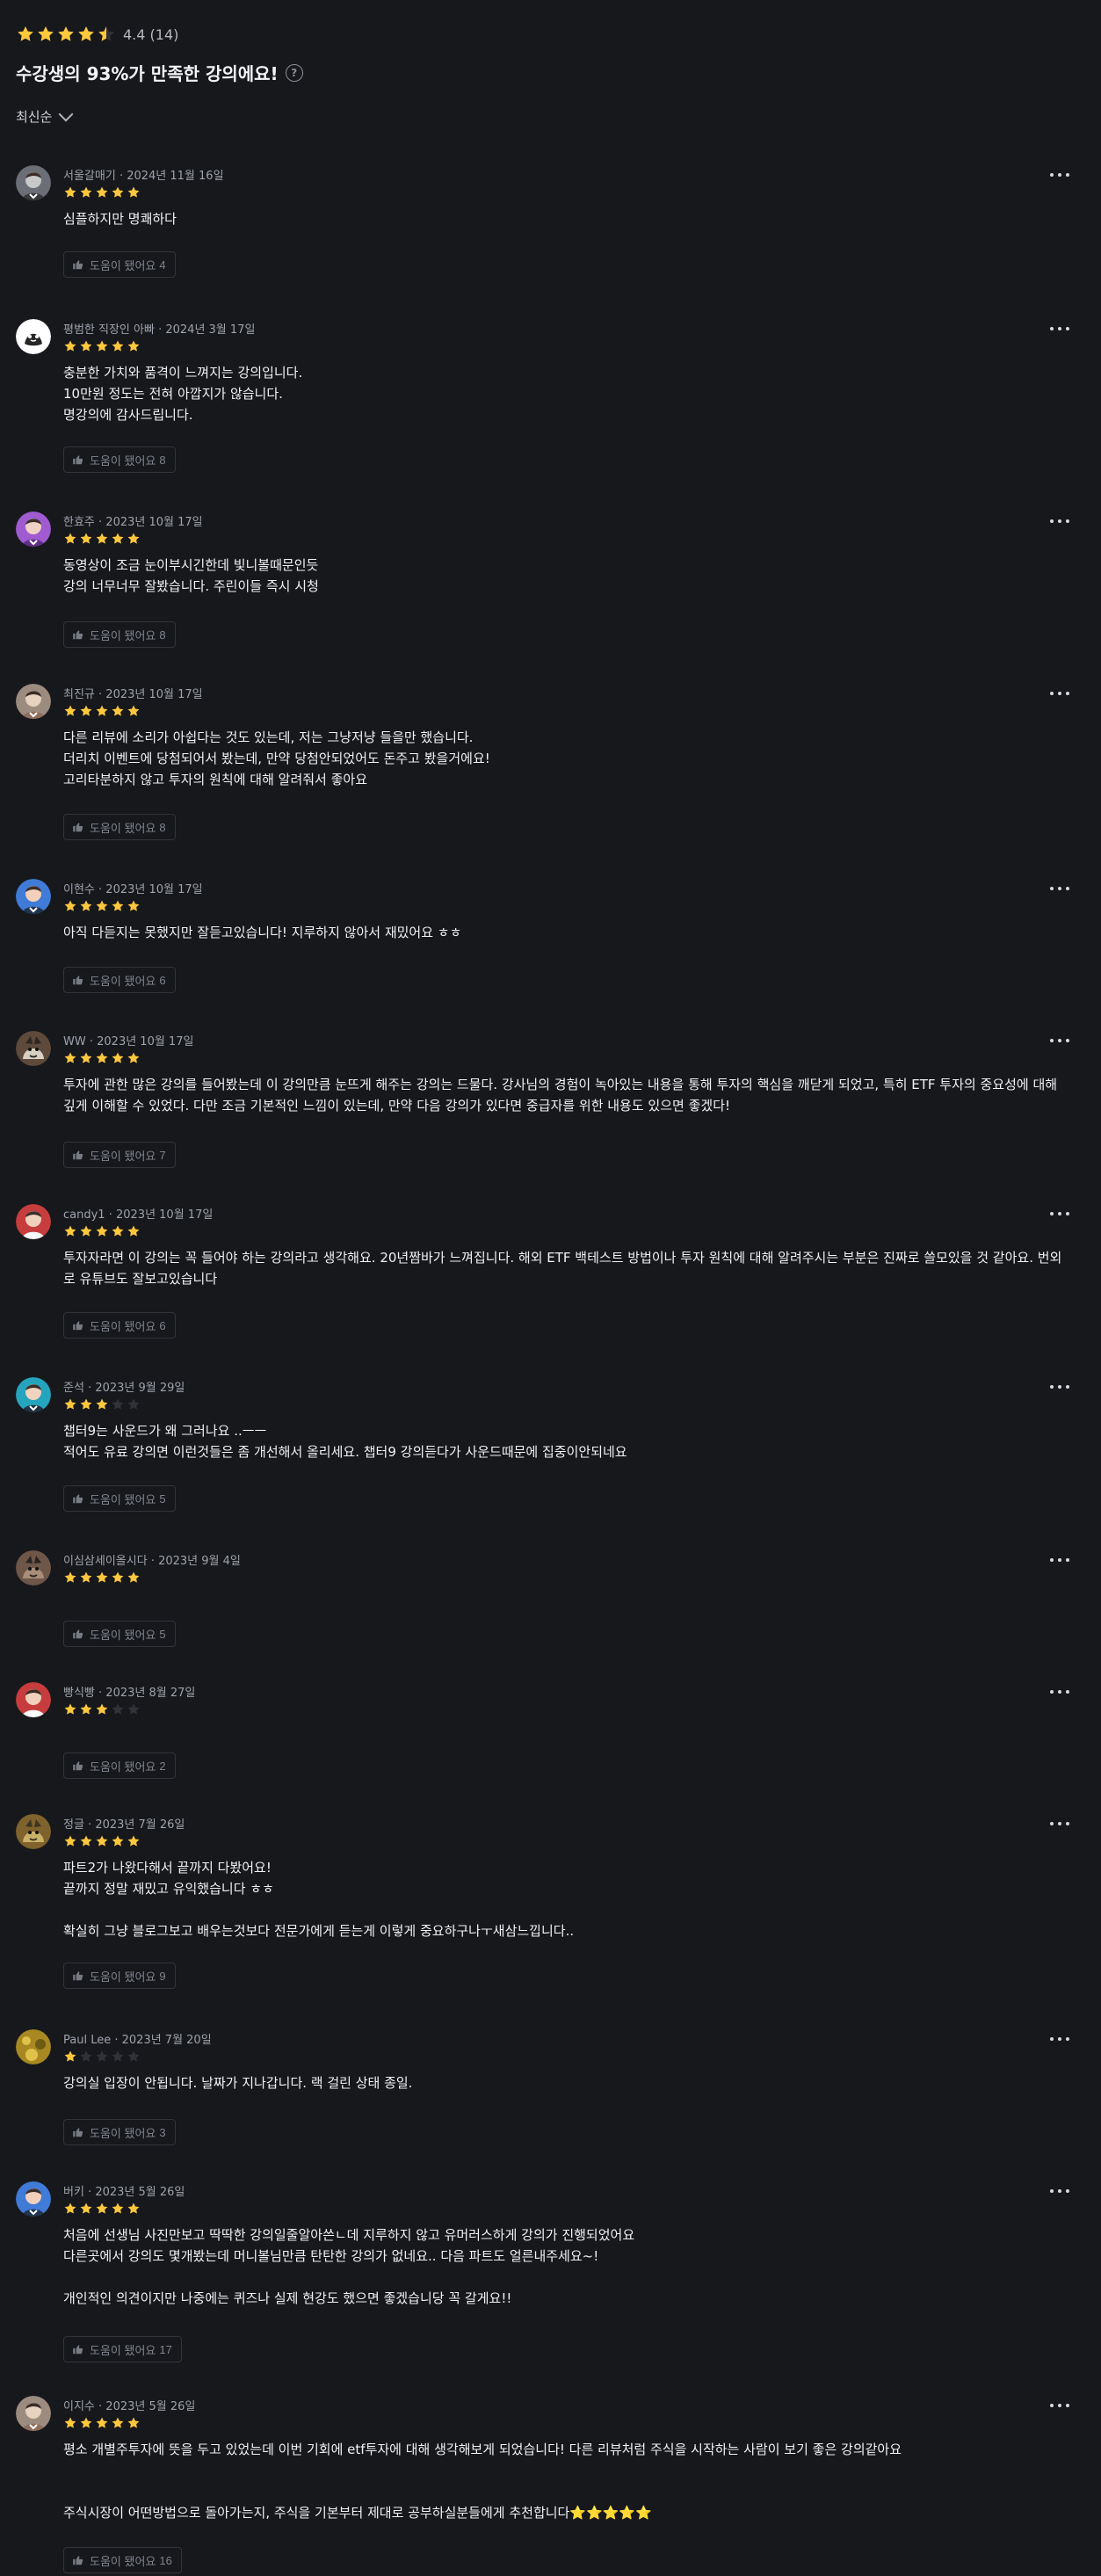 The width and height of the screenshot is (1101, 2576). What do you see at coordinates (119, 1976) in the screenshot?
I see `helpful-button: 도움이 됐어요 9` at bounding box center [119, 1976].